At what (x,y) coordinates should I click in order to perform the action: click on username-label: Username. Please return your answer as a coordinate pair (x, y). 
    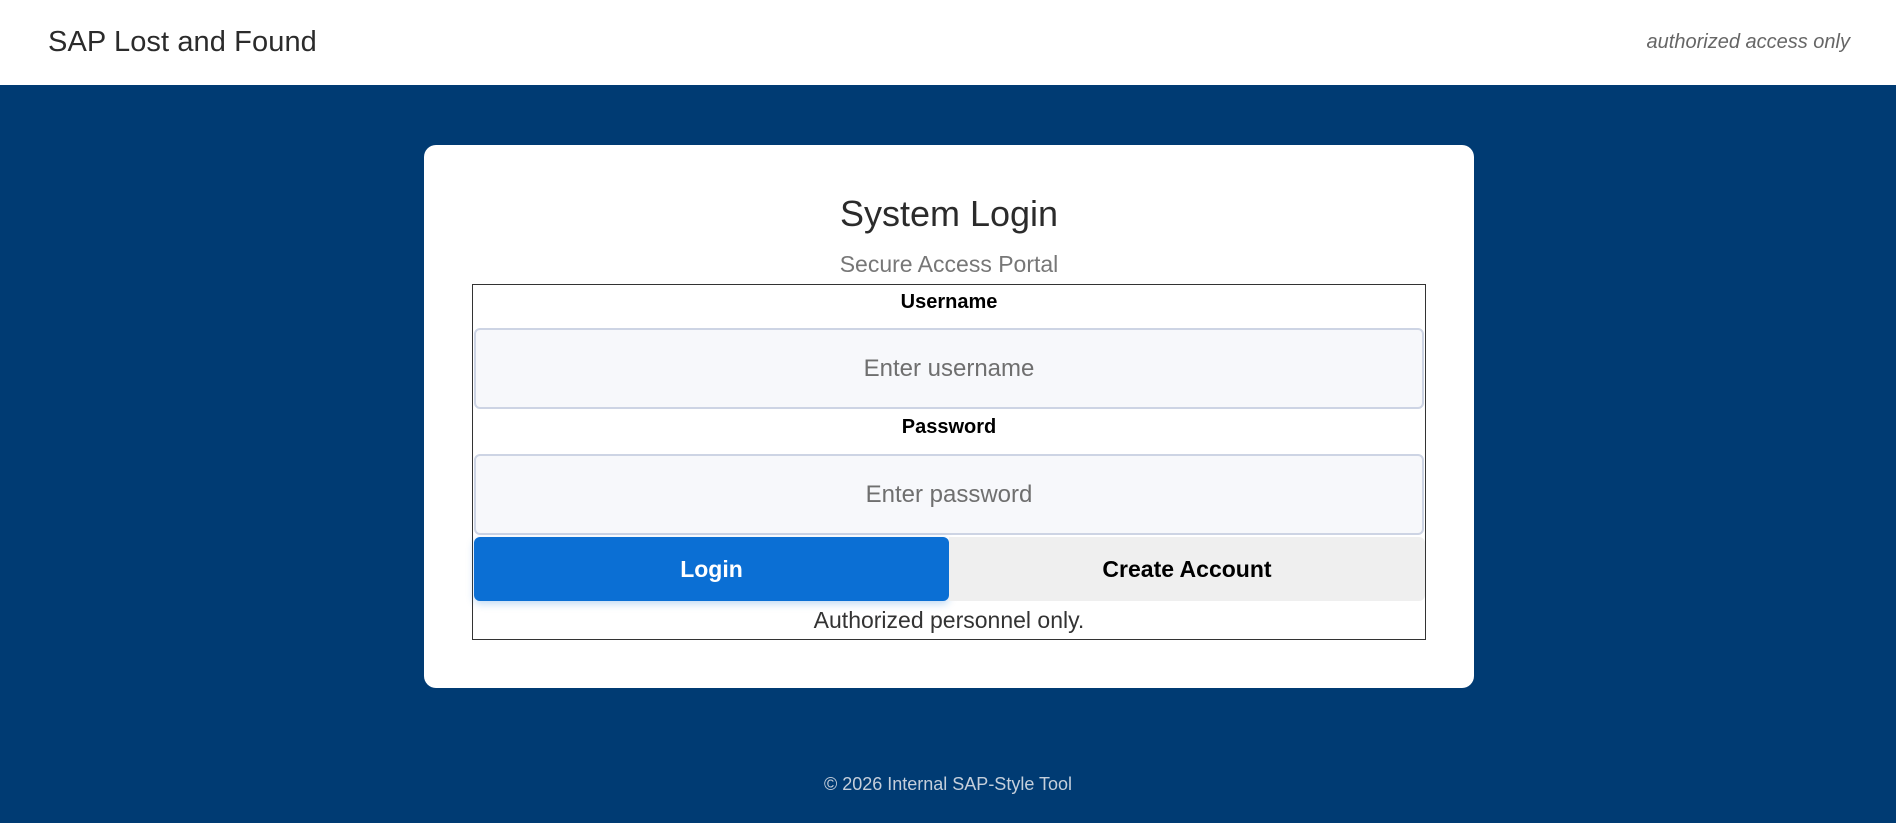
    Looking at the image, I should click on (949, 302).